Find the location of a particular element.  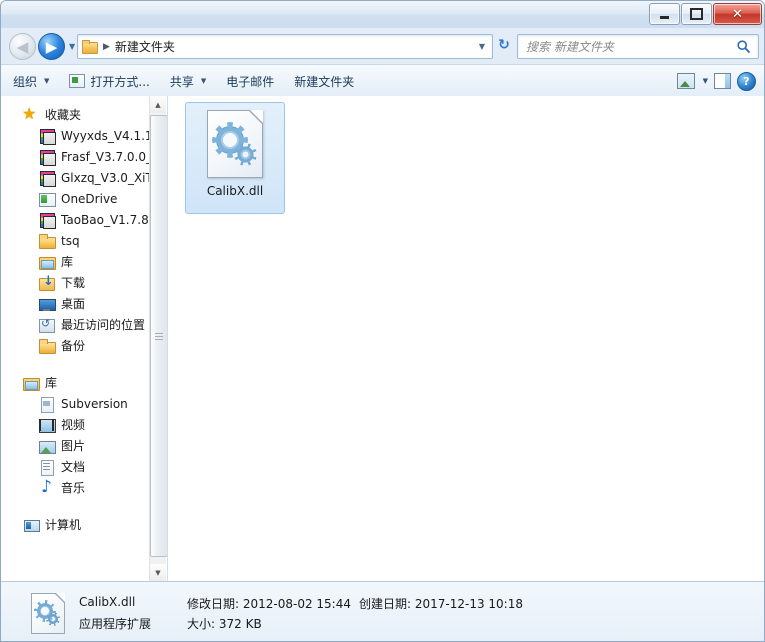

scrollbar-thumb is located at coordinates (158, 336).